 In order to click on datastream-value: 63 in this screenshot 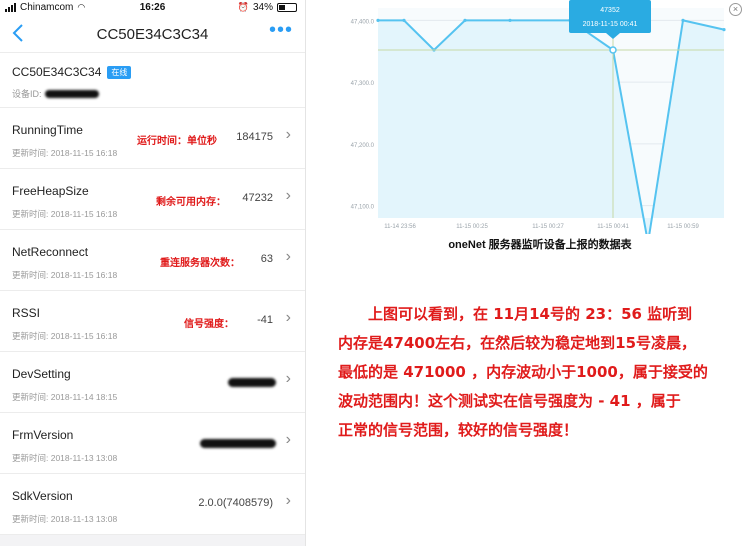, I will do `click(266, 259)`.